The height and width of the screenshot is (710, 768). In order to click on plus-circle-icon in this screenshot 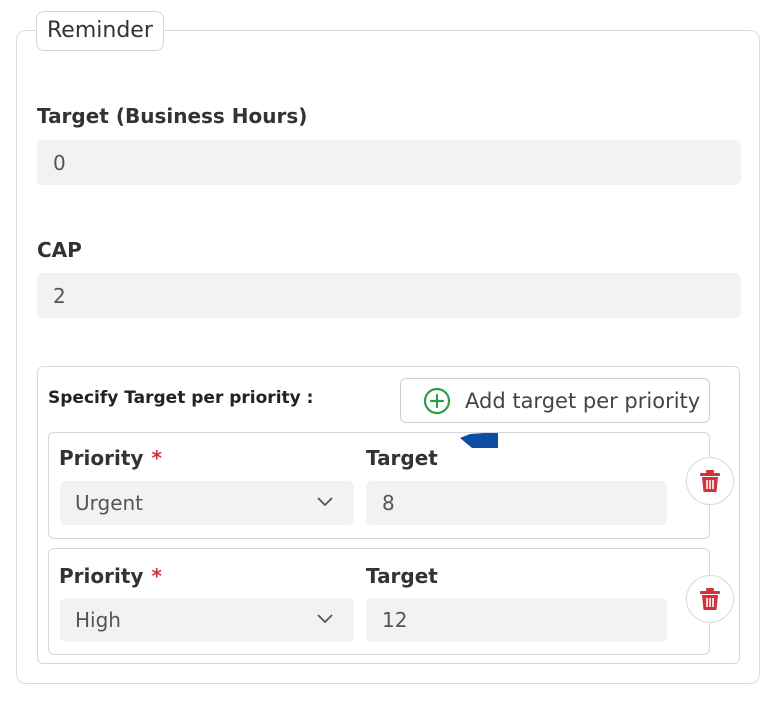, I will do `click(437, 400)`.